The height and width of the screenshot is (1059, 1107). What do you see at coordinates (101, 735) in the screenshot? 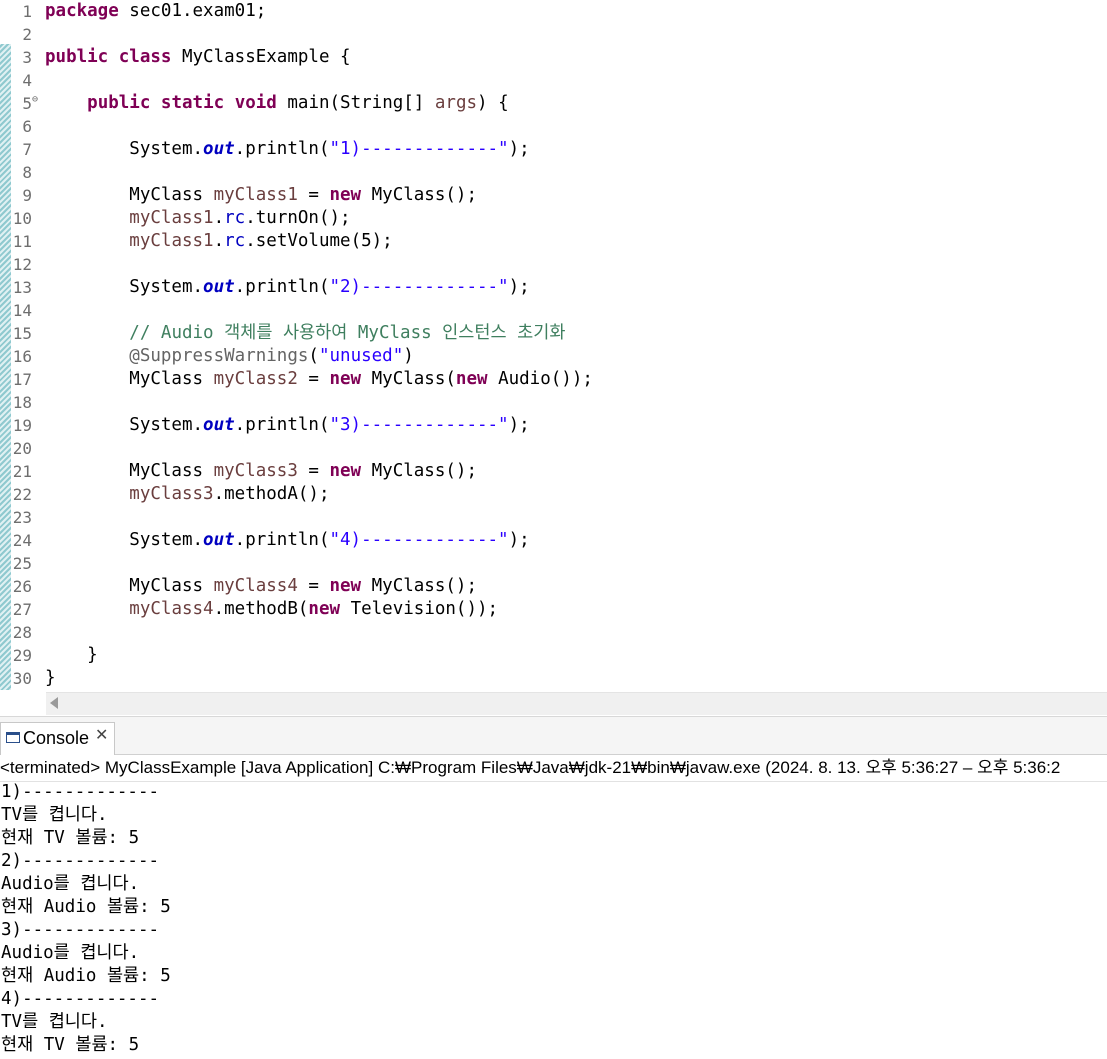
I see `close-icon: ✕` at bounding box center [101, 735].